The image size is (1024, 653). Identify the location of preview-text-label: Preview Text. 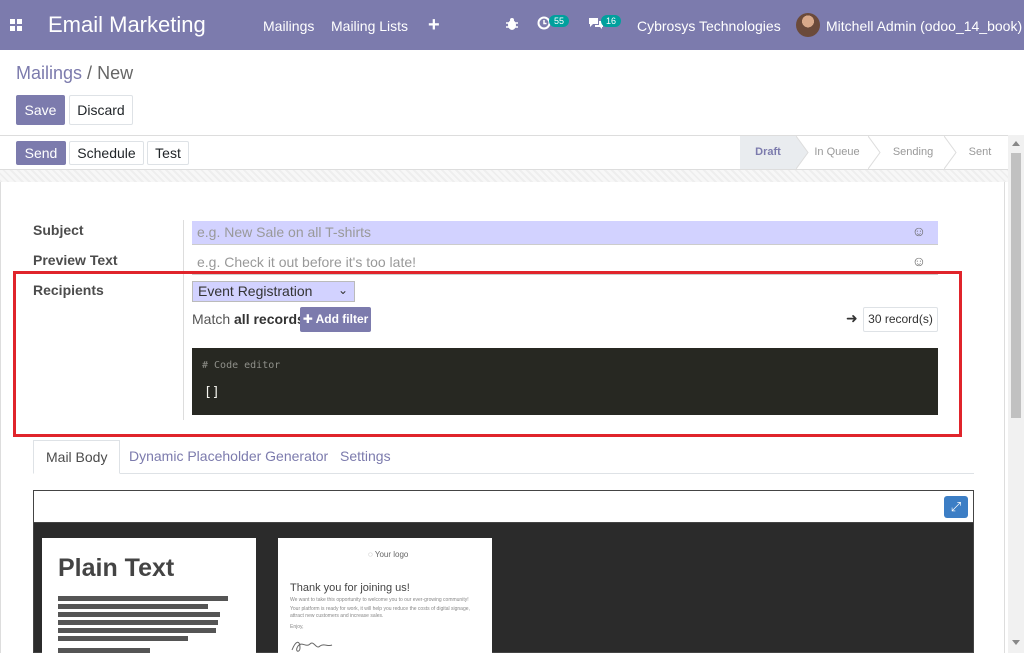
(75, 260).